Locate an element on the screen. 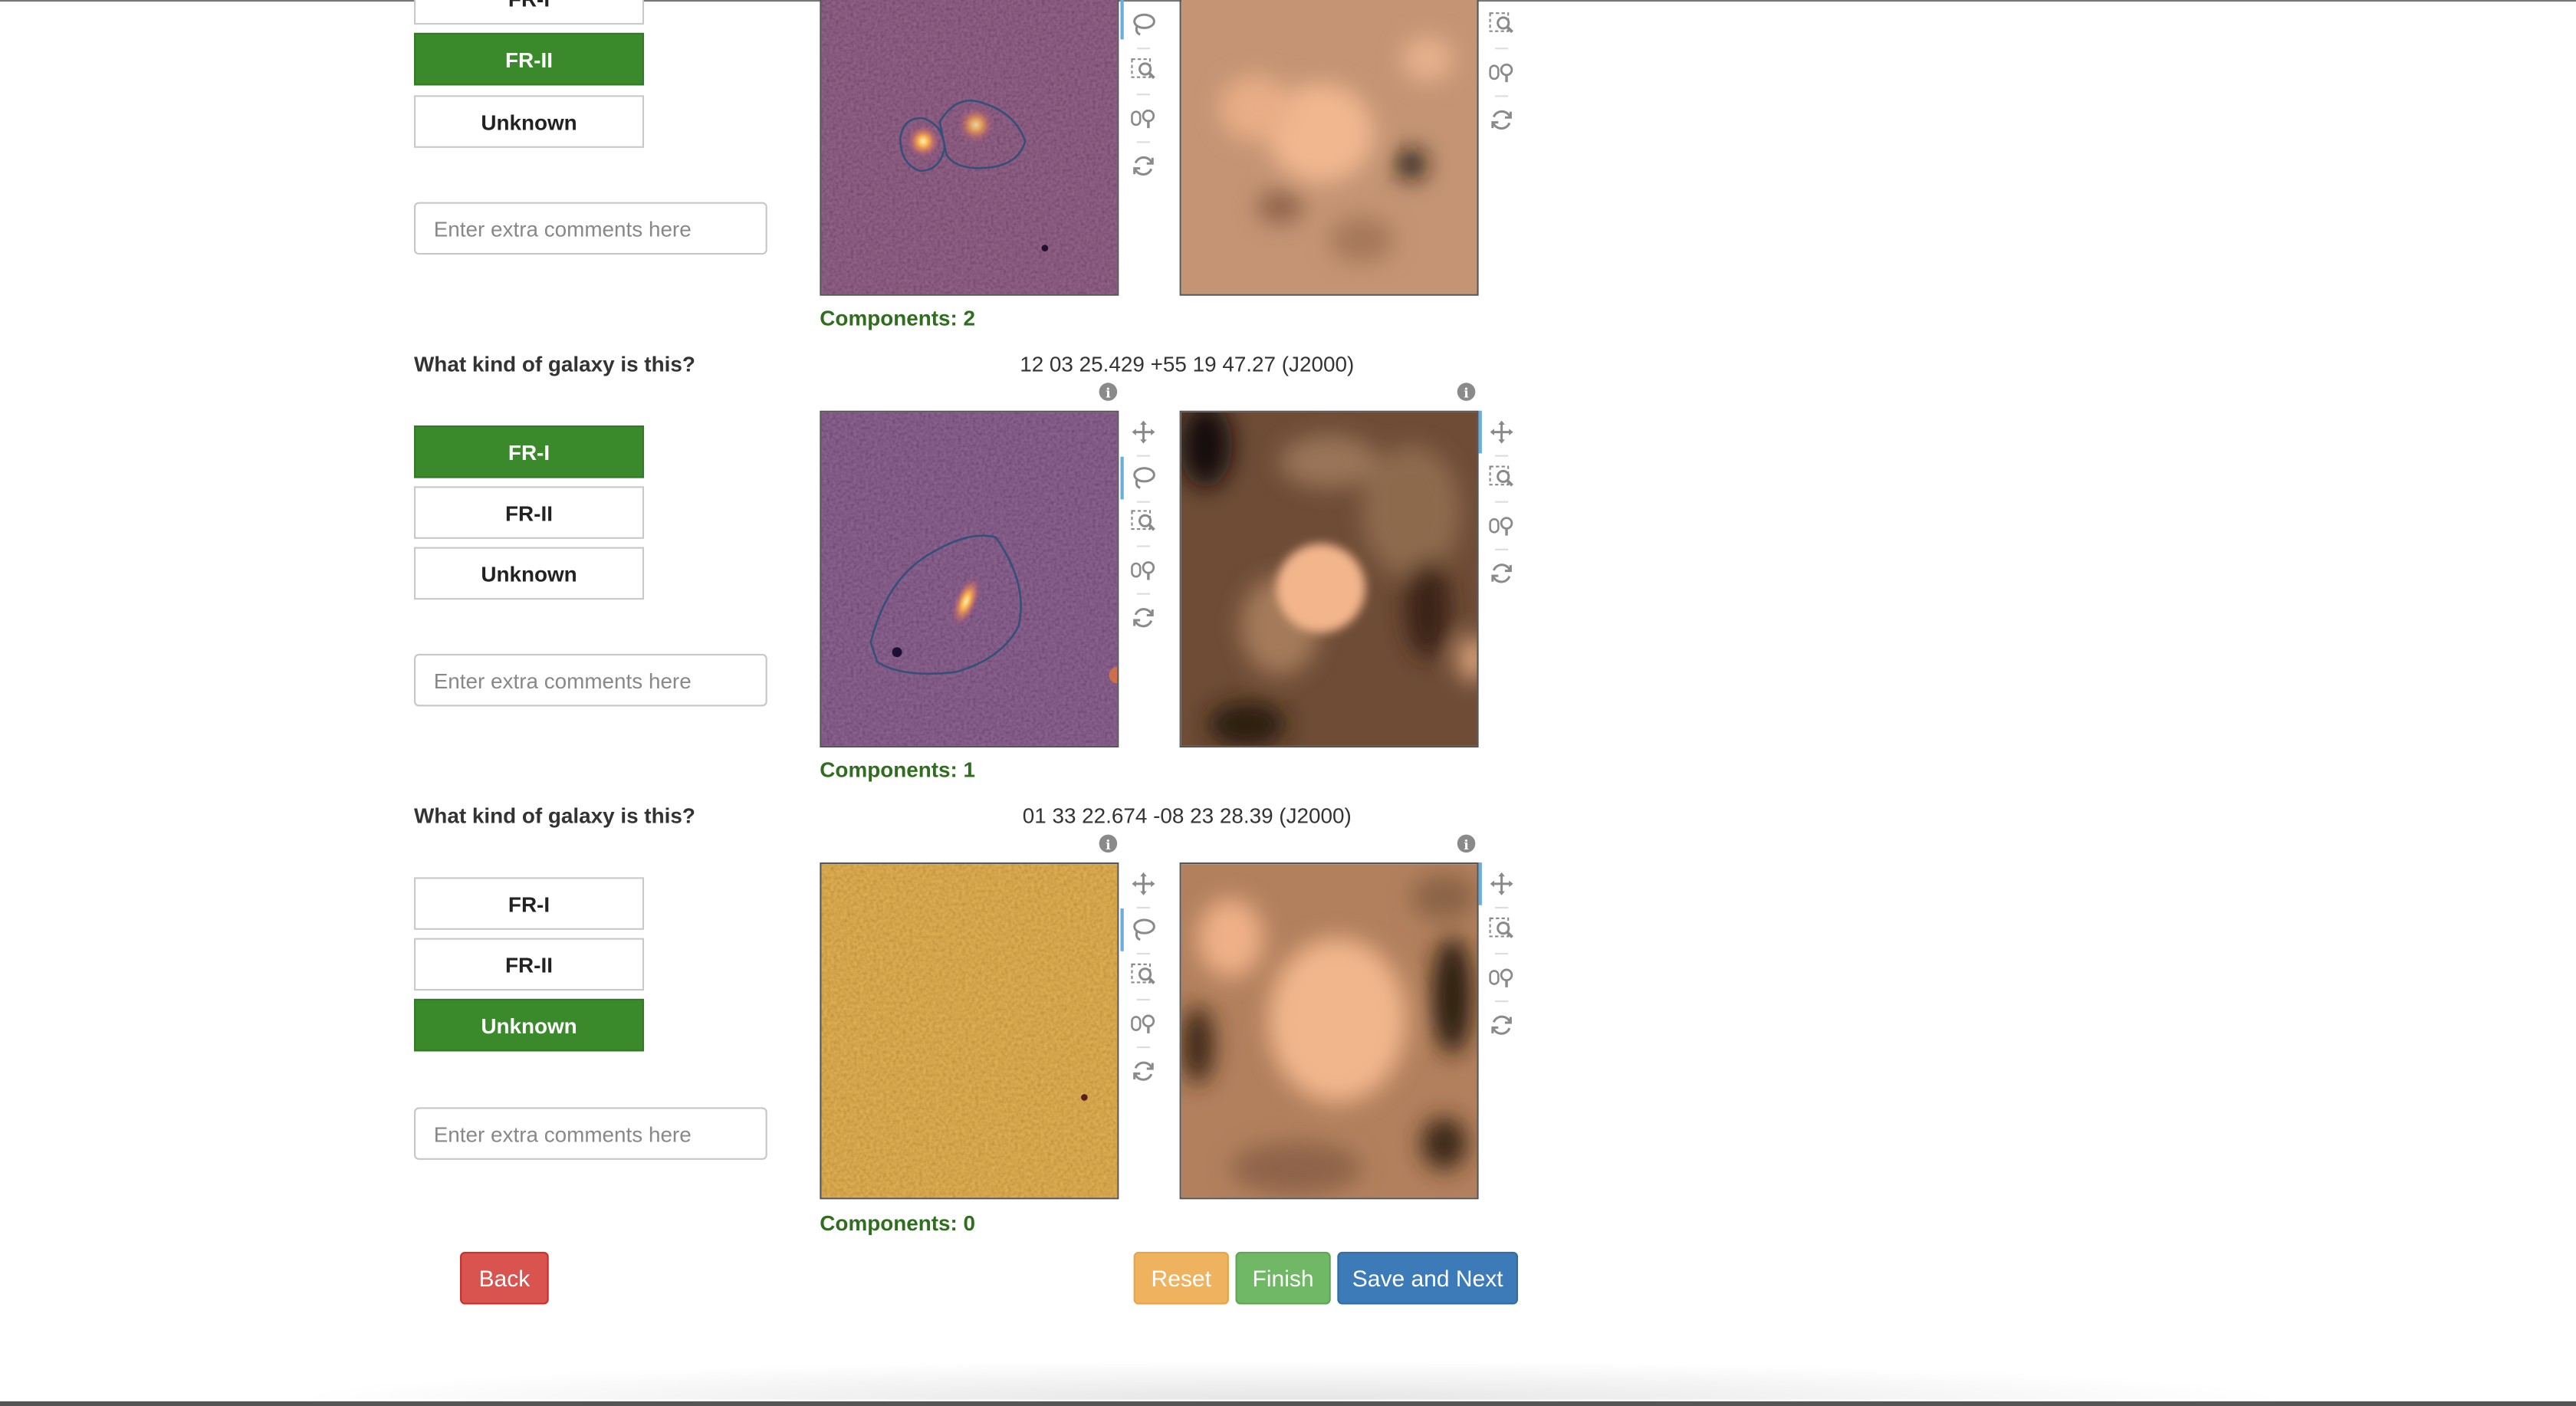 This screenshot has height=1406, width=2576. finish-button: Finish is located at coordinates (1283, 1278).